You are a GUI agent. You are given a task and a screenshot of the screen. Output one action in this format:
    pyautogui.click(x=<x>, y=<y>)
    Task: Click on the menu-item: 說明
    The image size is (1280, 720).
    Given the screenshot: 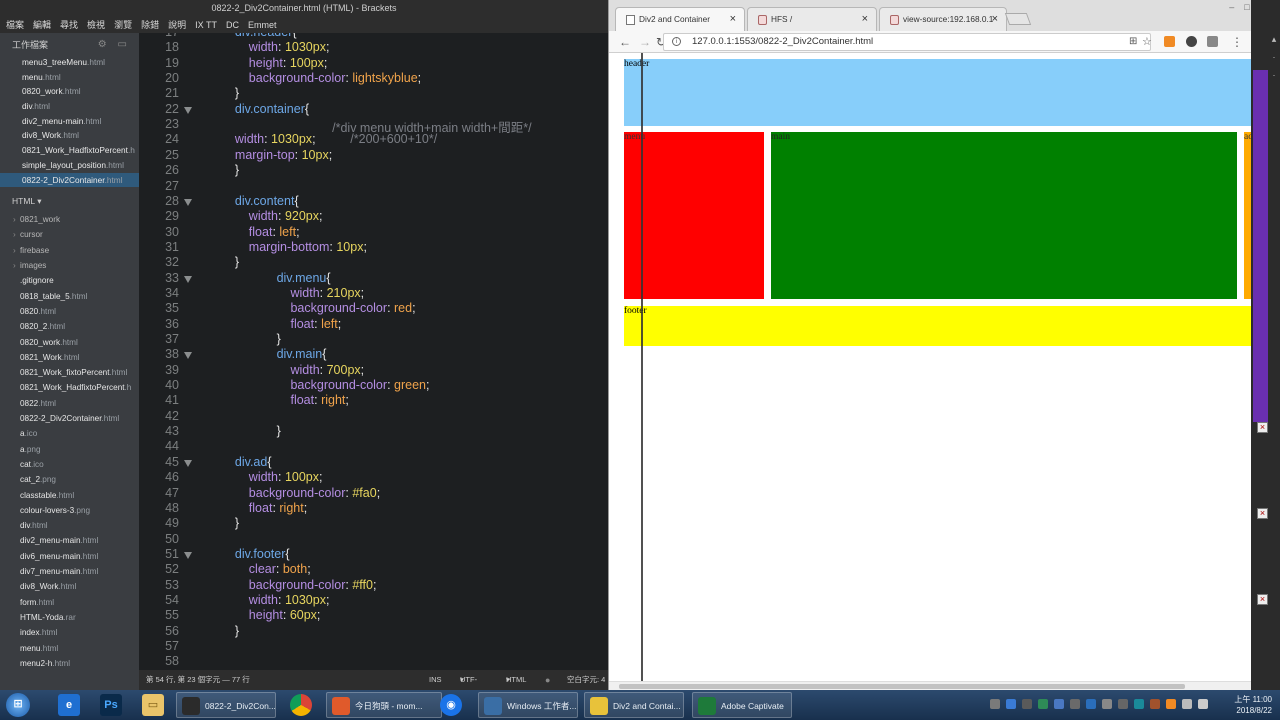 What is the action you would take?
    pyautogui.click(x=177, y=25)
    